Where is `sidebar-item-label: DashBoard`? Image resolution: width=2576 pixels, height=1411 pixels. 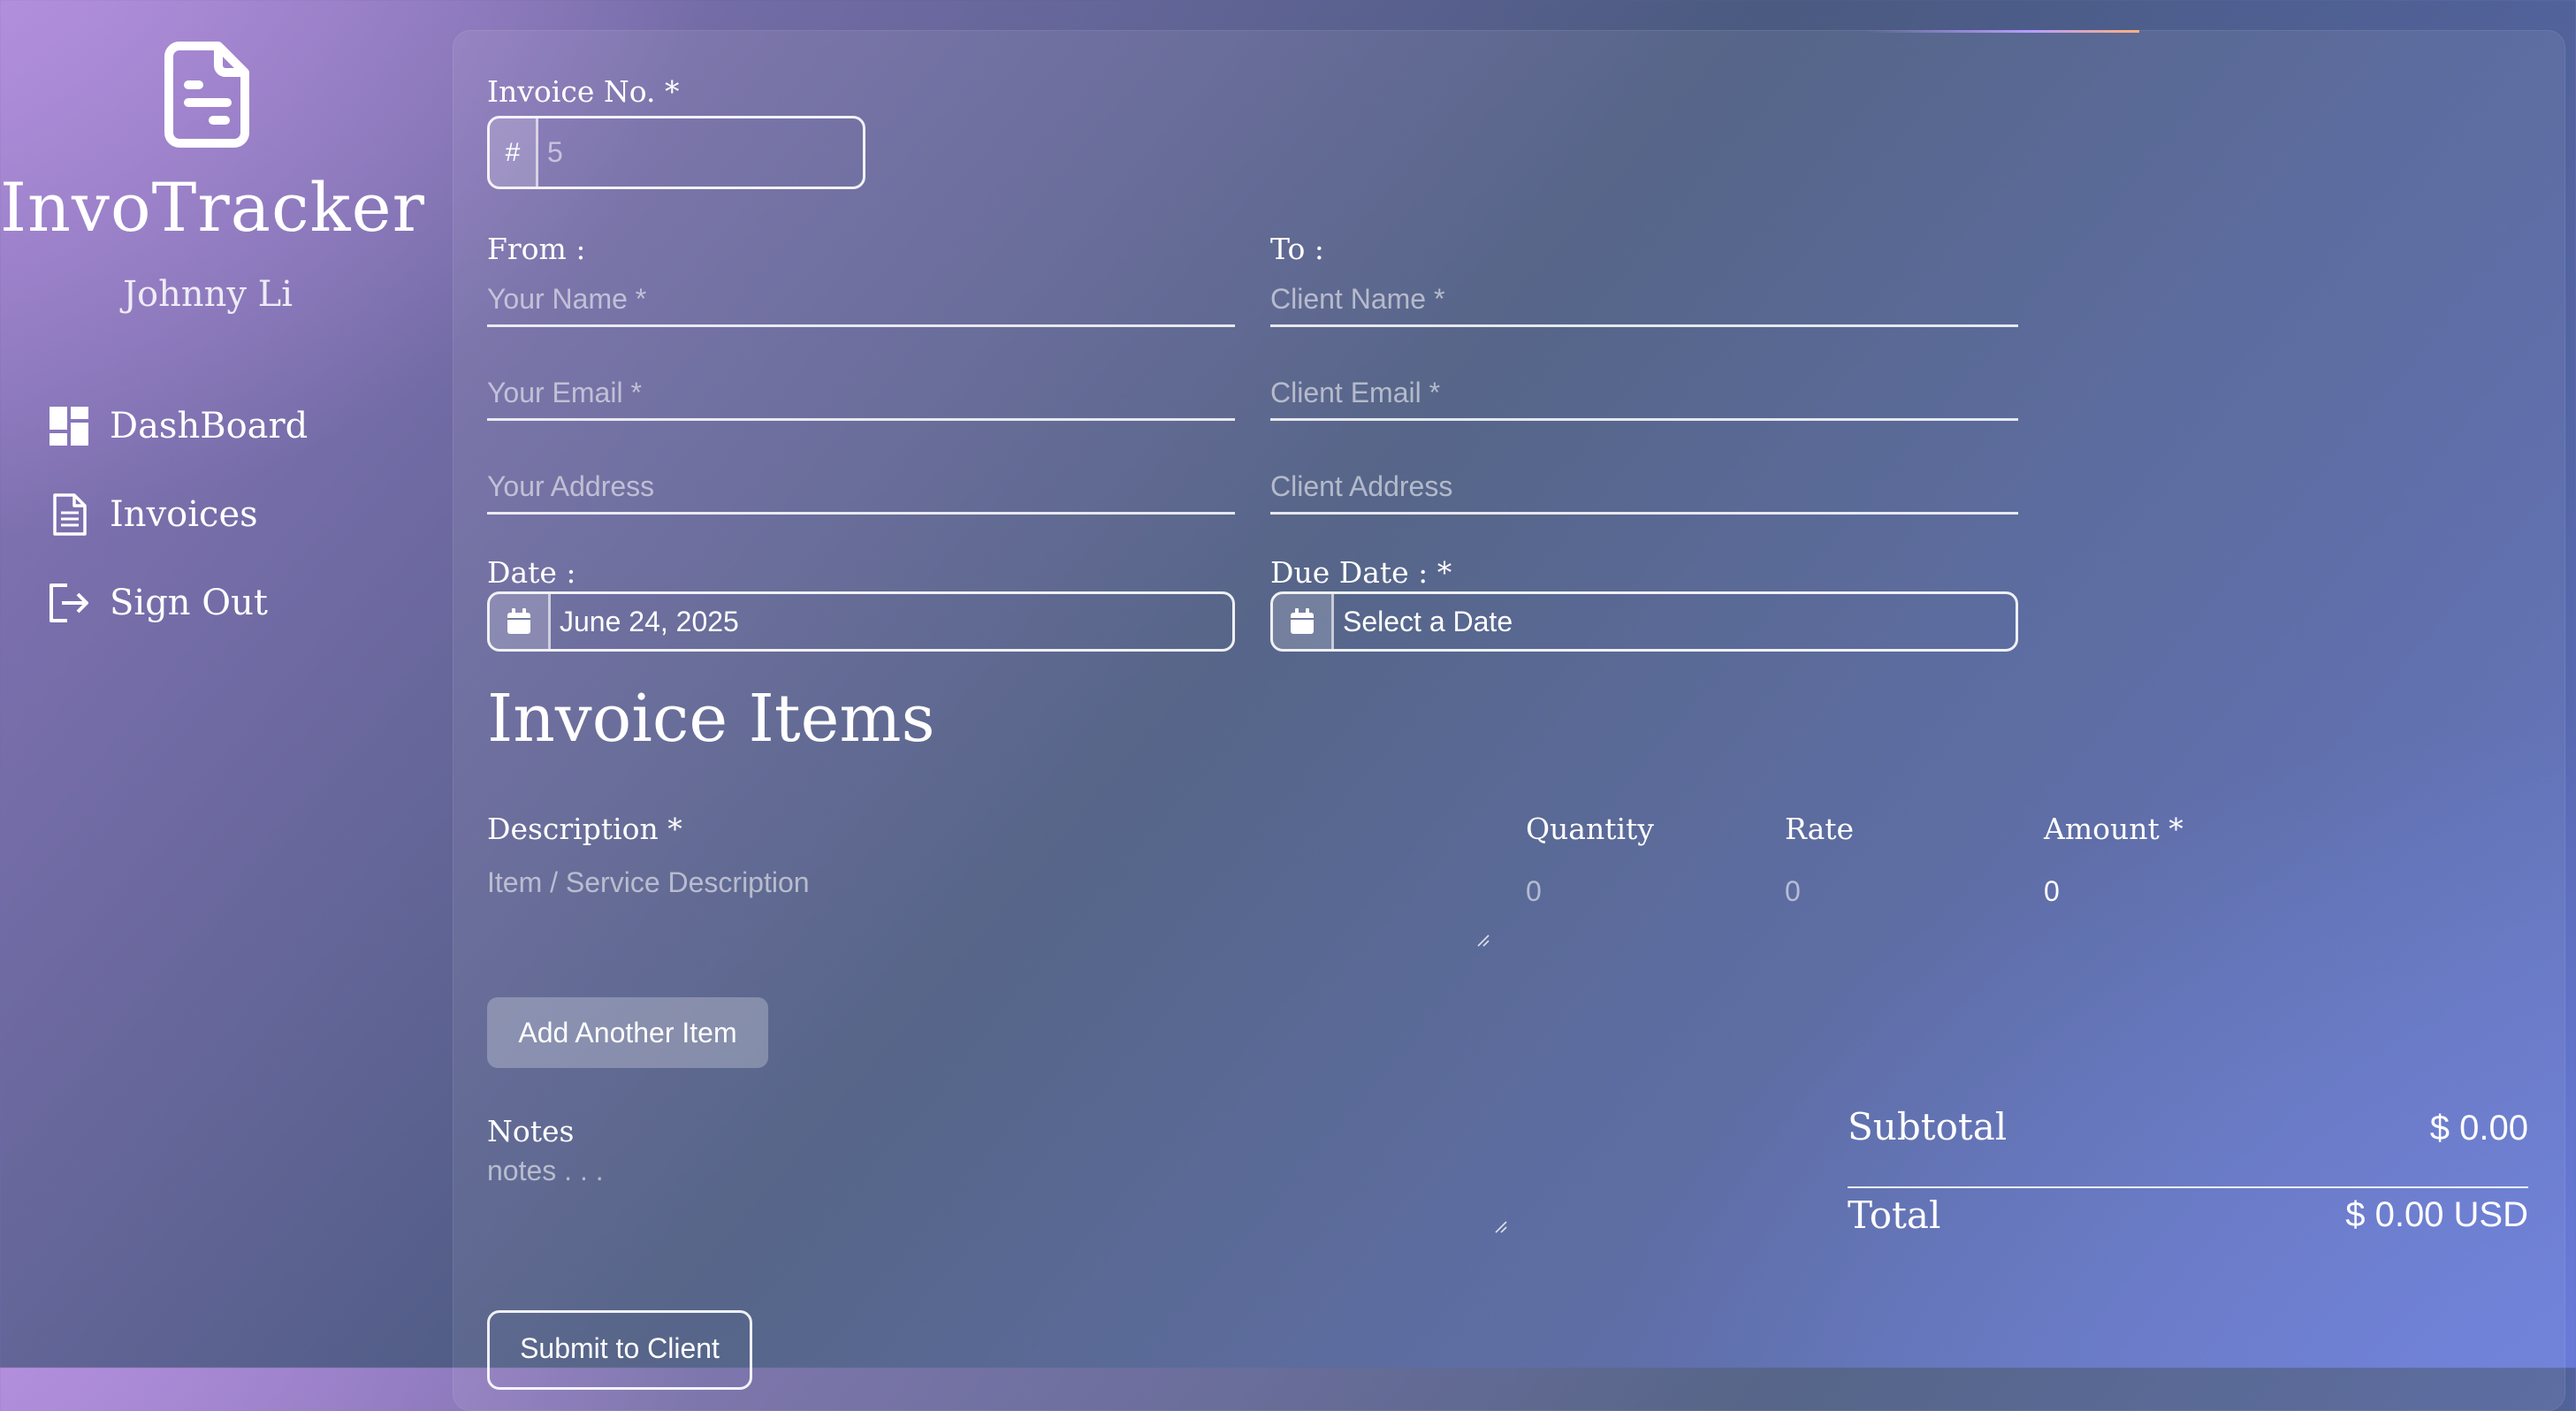 sidebar-item-label: DashBoard is located at coordinates (209, 426).